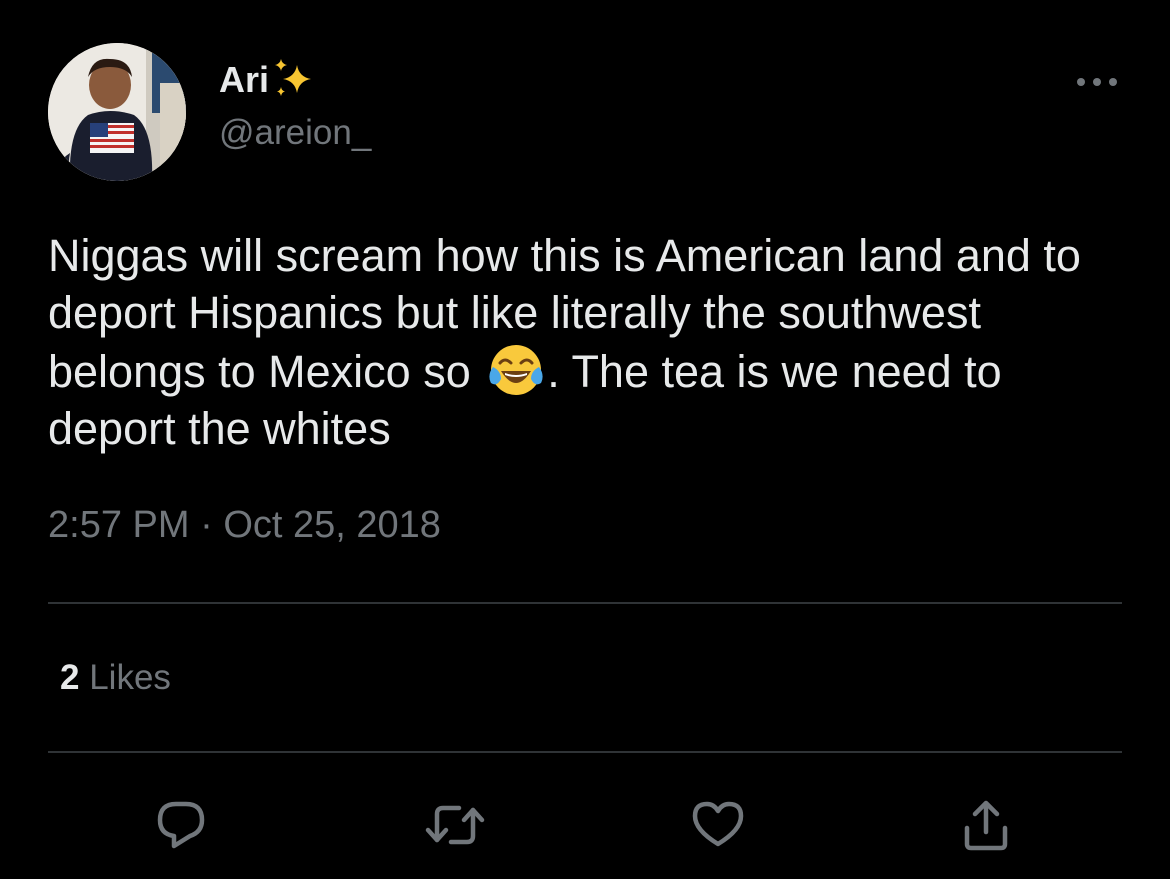 The width and height of the screenshot is (1170, 879). What do you see at coordinates (332, 525) in the screenshot?
I see `tweet-date: Oct 25, 2018` at bounding box center [332, 525].